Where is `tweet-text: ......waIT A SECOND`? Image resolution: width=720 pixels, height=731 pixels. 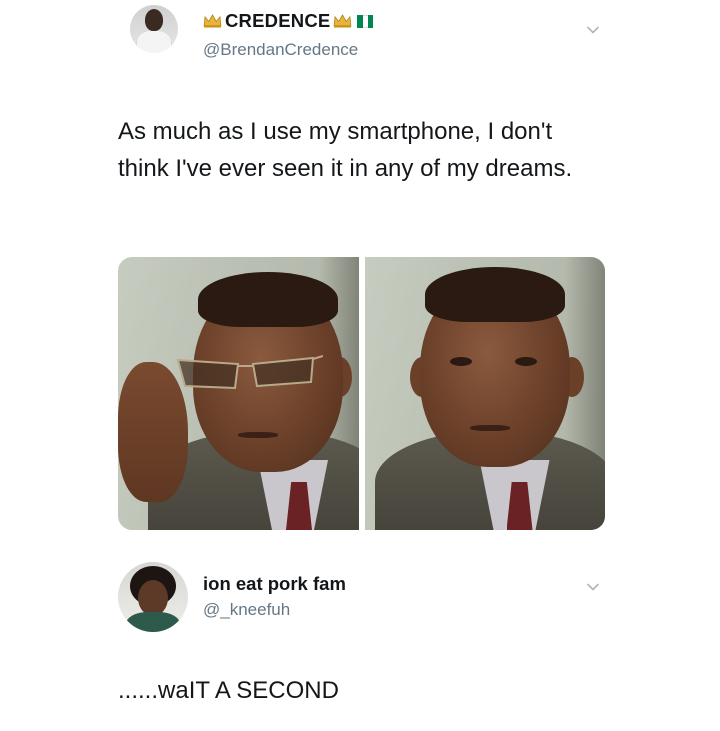 tweet-text: ......waIT A SECOND is located at coordinates (228, 690).